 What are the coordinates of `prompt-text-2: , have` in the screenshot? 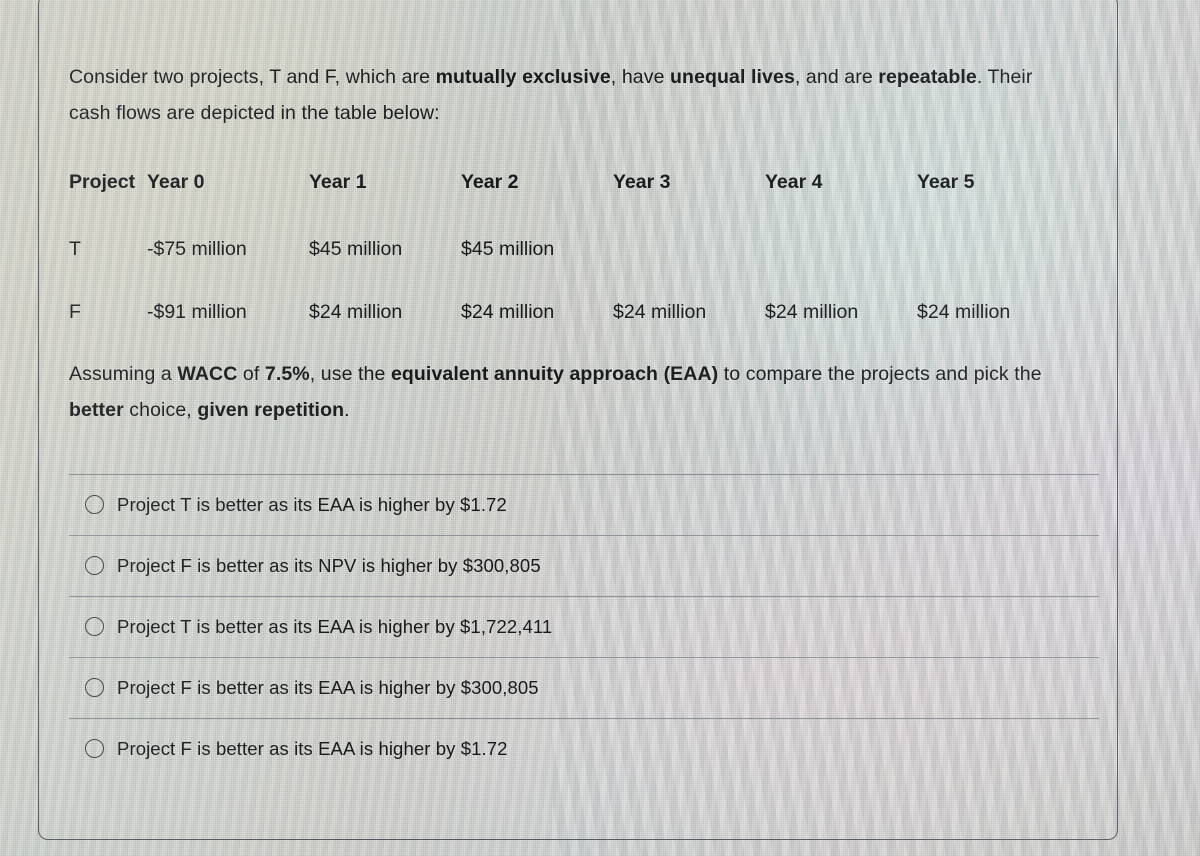 It's located at (640, 76).